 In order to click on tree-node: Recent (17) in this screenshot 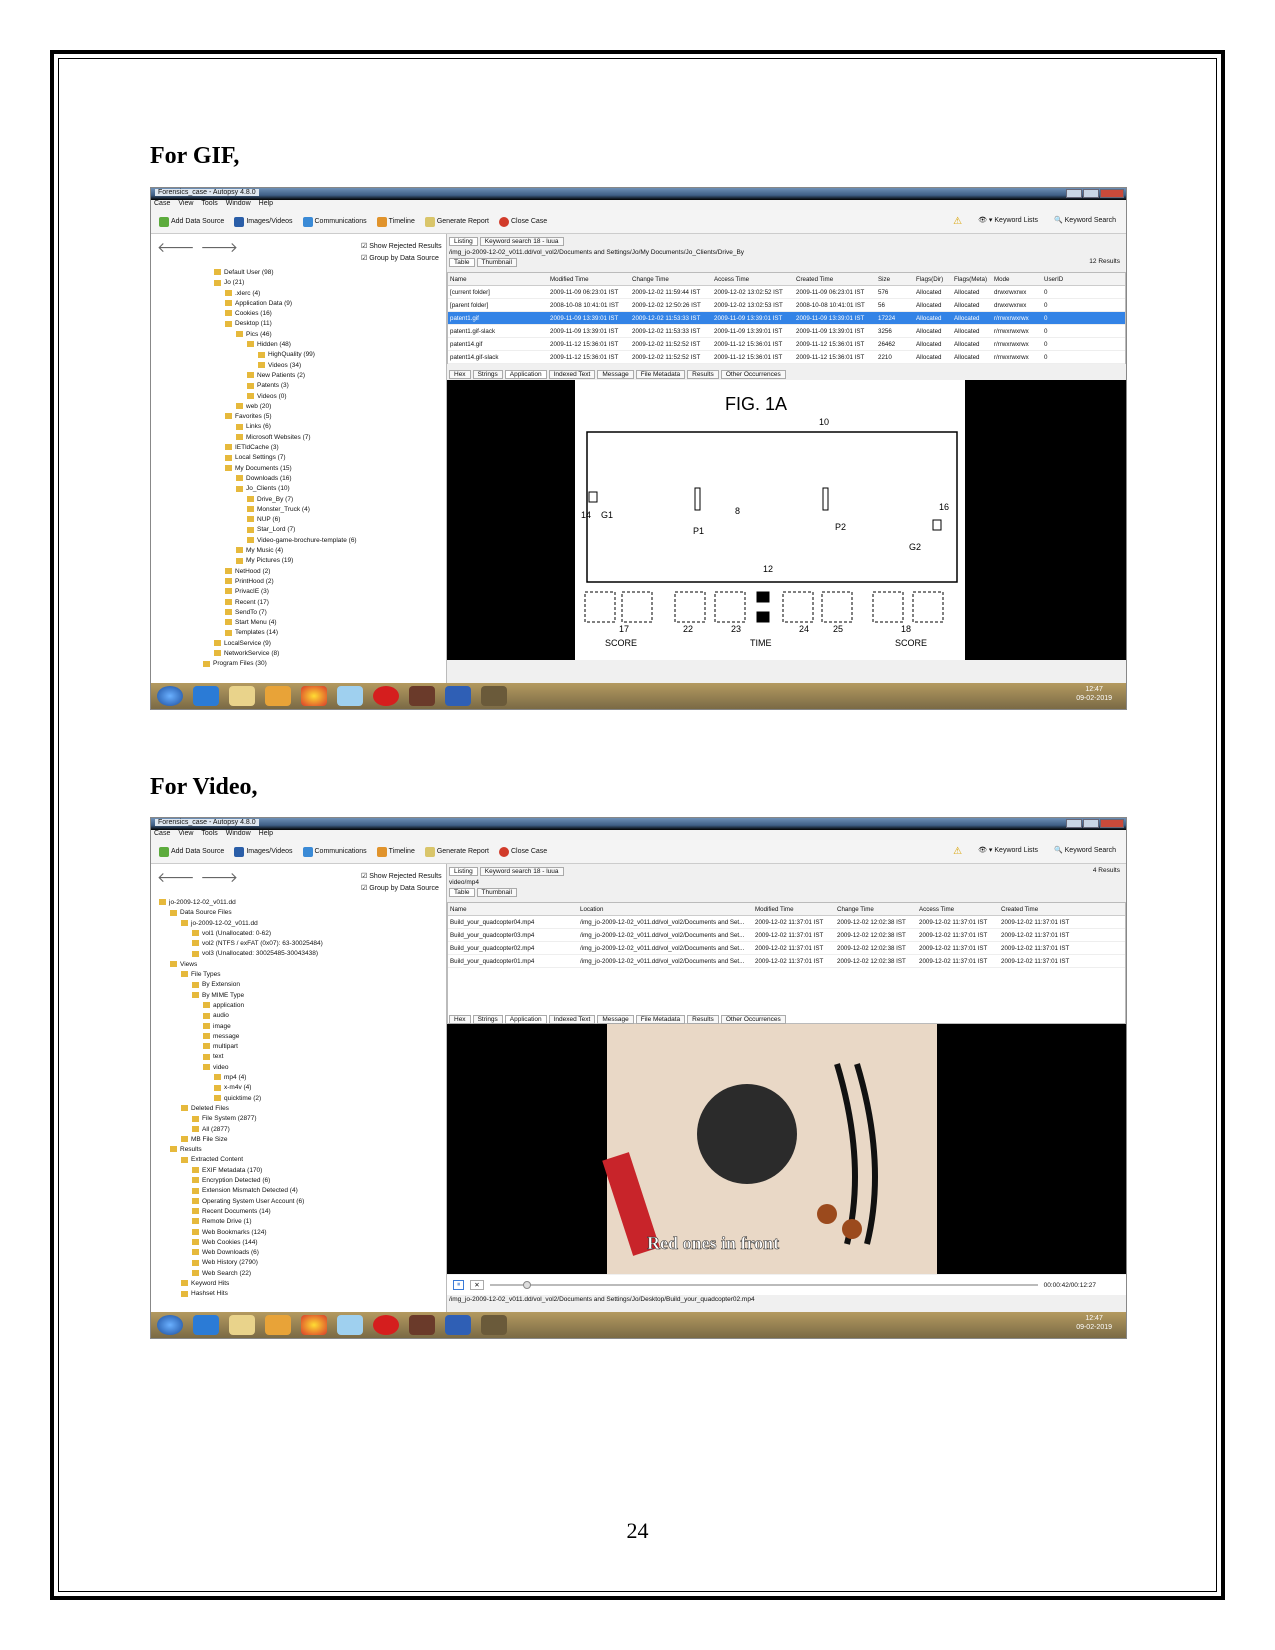, I will do `click(299, 603)`.